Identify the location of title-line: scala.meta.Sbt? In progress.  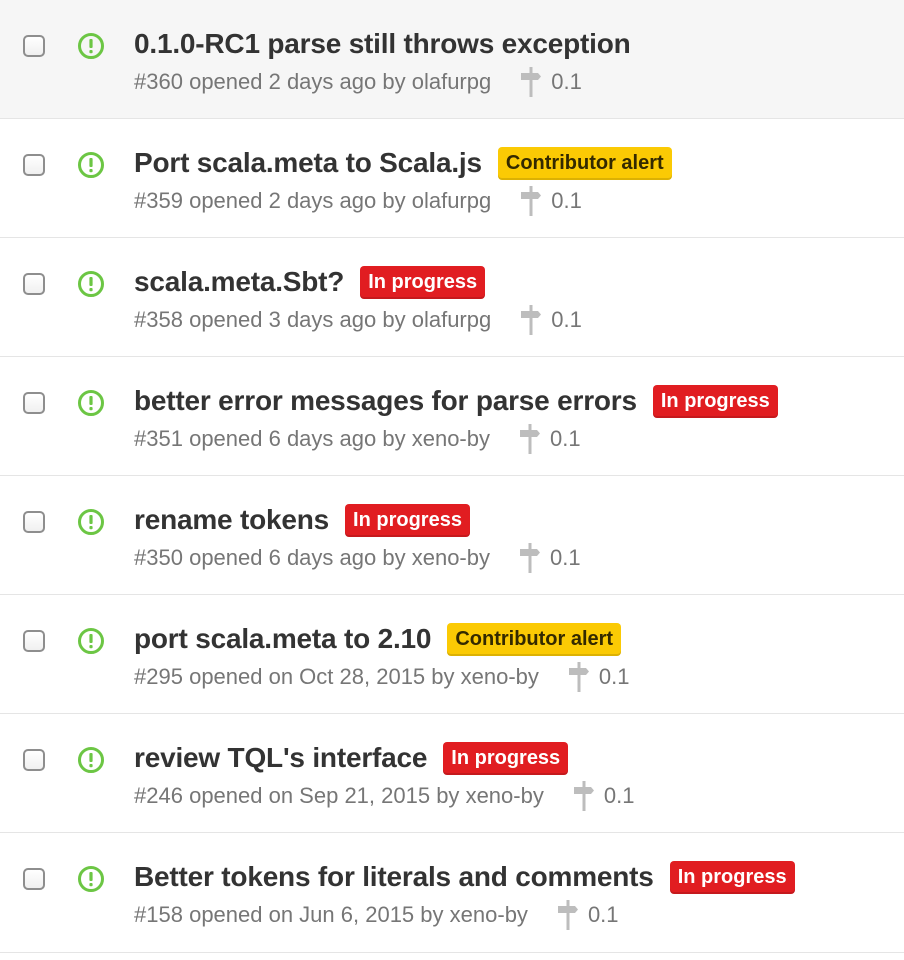
(310, 282).